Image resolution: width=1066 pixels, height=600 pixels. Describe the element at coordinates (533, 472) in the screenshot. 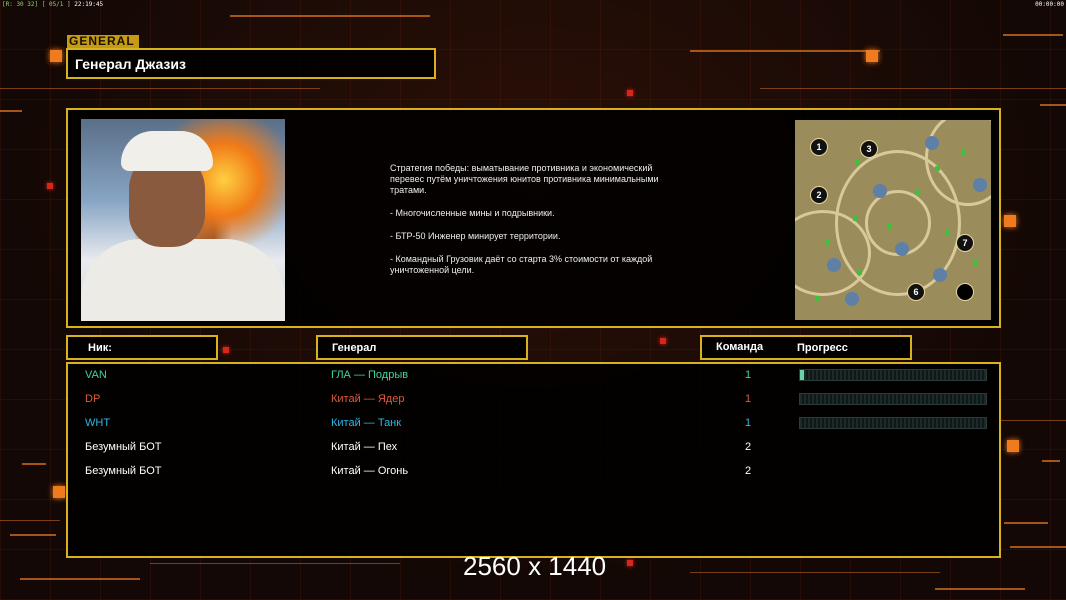

I see `player-row: Безумный БОТ Китай — Огонь 2` at that location.